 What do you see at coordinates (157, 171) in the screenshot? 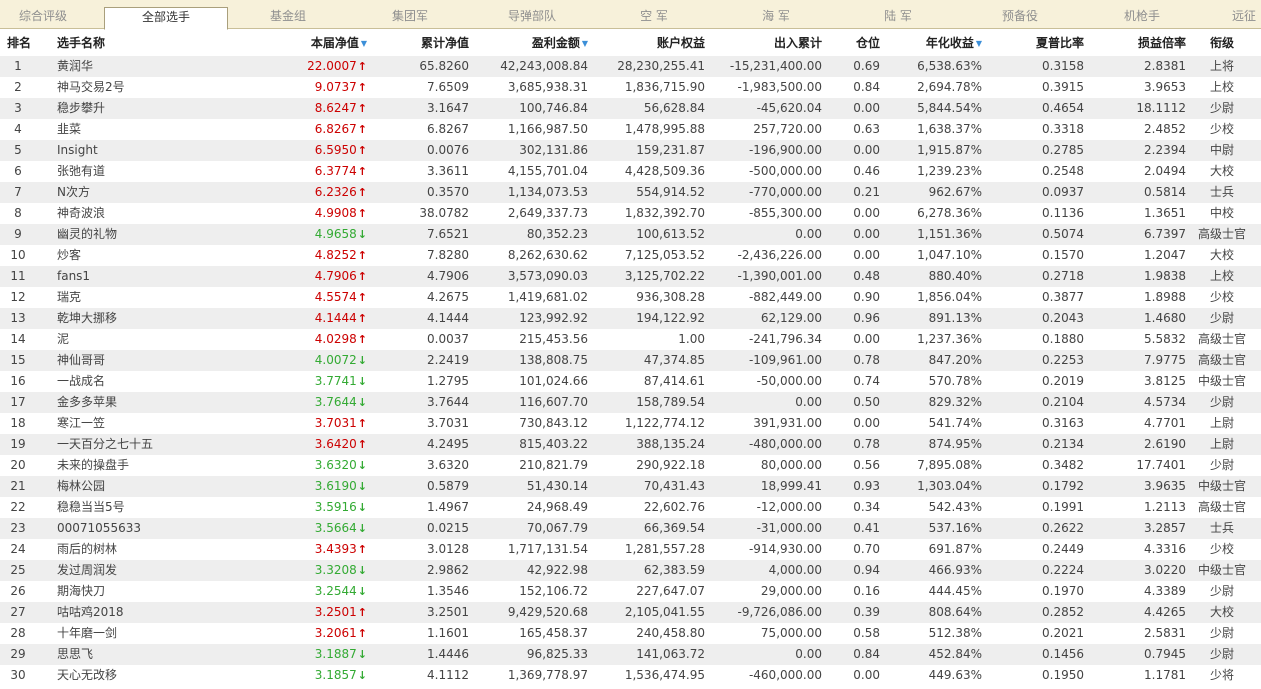
I see `player-name-cell: 张弛有道` at bounding box center [157, 171].